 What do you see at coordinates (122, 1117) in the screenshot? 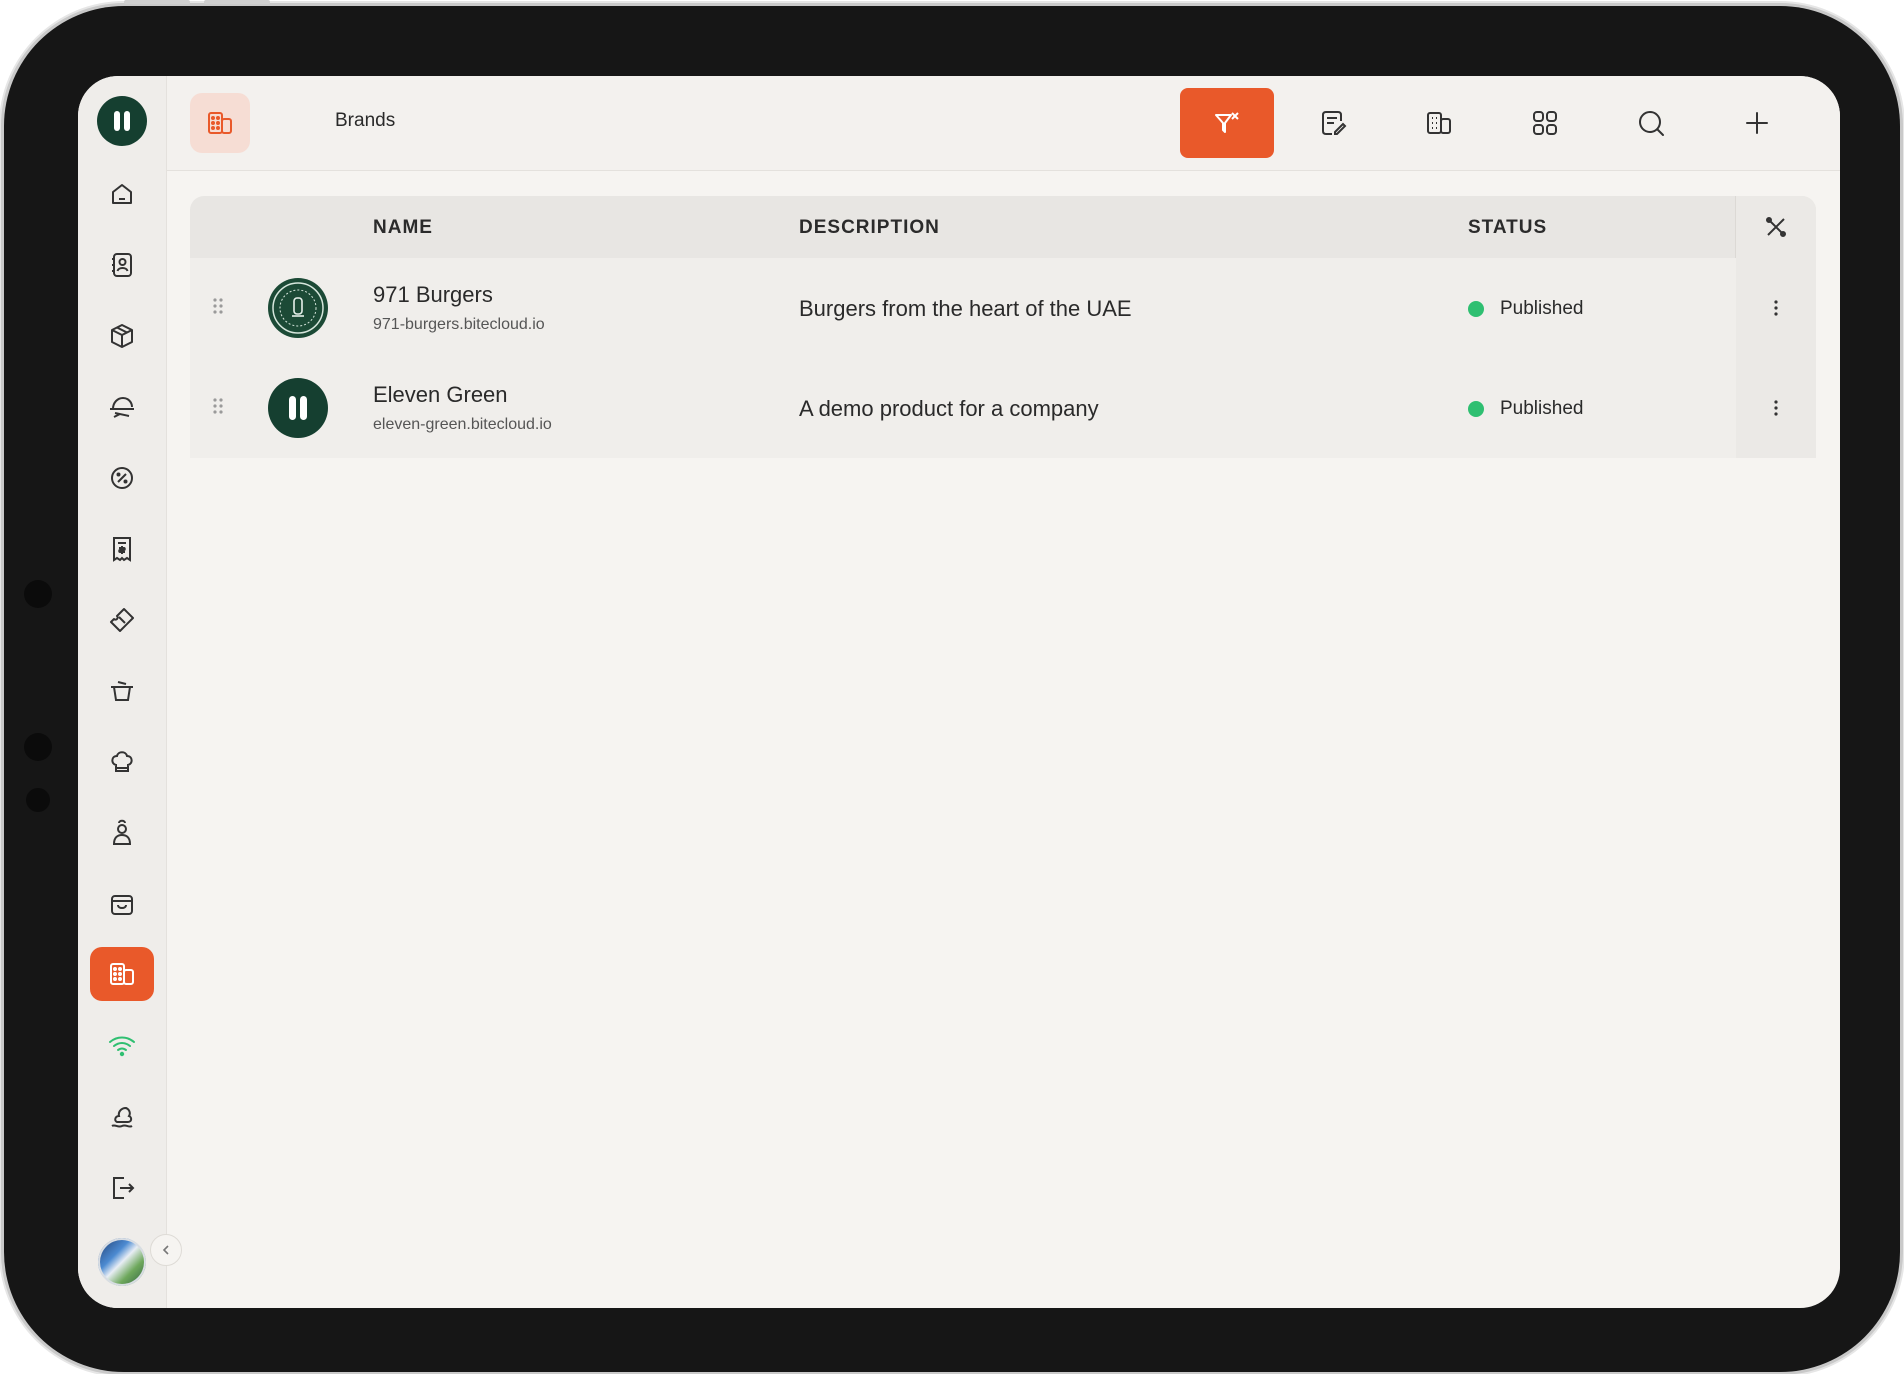
I see `weather-icon` at bounding box center [122, 1117].